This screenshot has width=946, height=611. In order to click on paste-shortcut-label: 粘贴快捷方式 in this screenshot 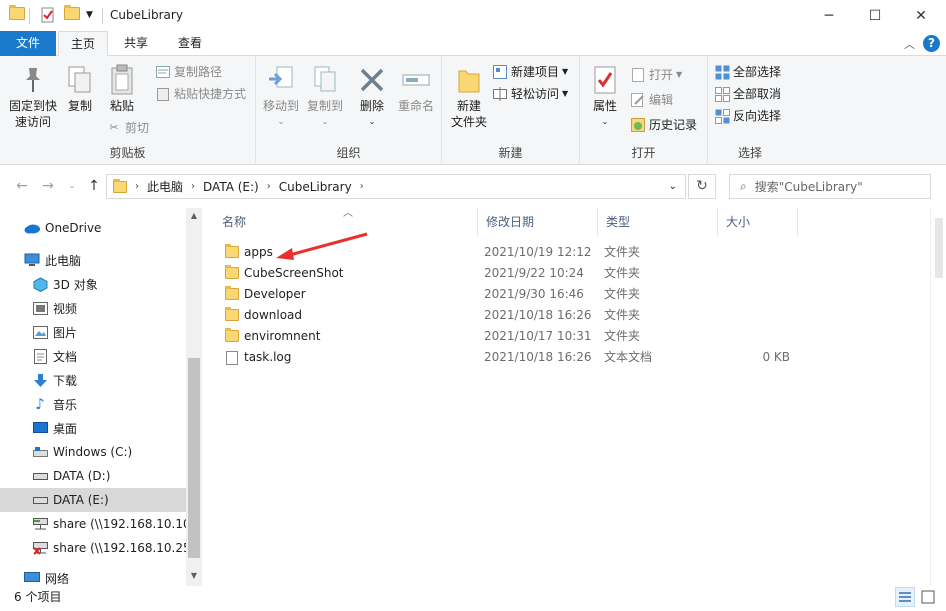, I will do `click(210, 94)`.